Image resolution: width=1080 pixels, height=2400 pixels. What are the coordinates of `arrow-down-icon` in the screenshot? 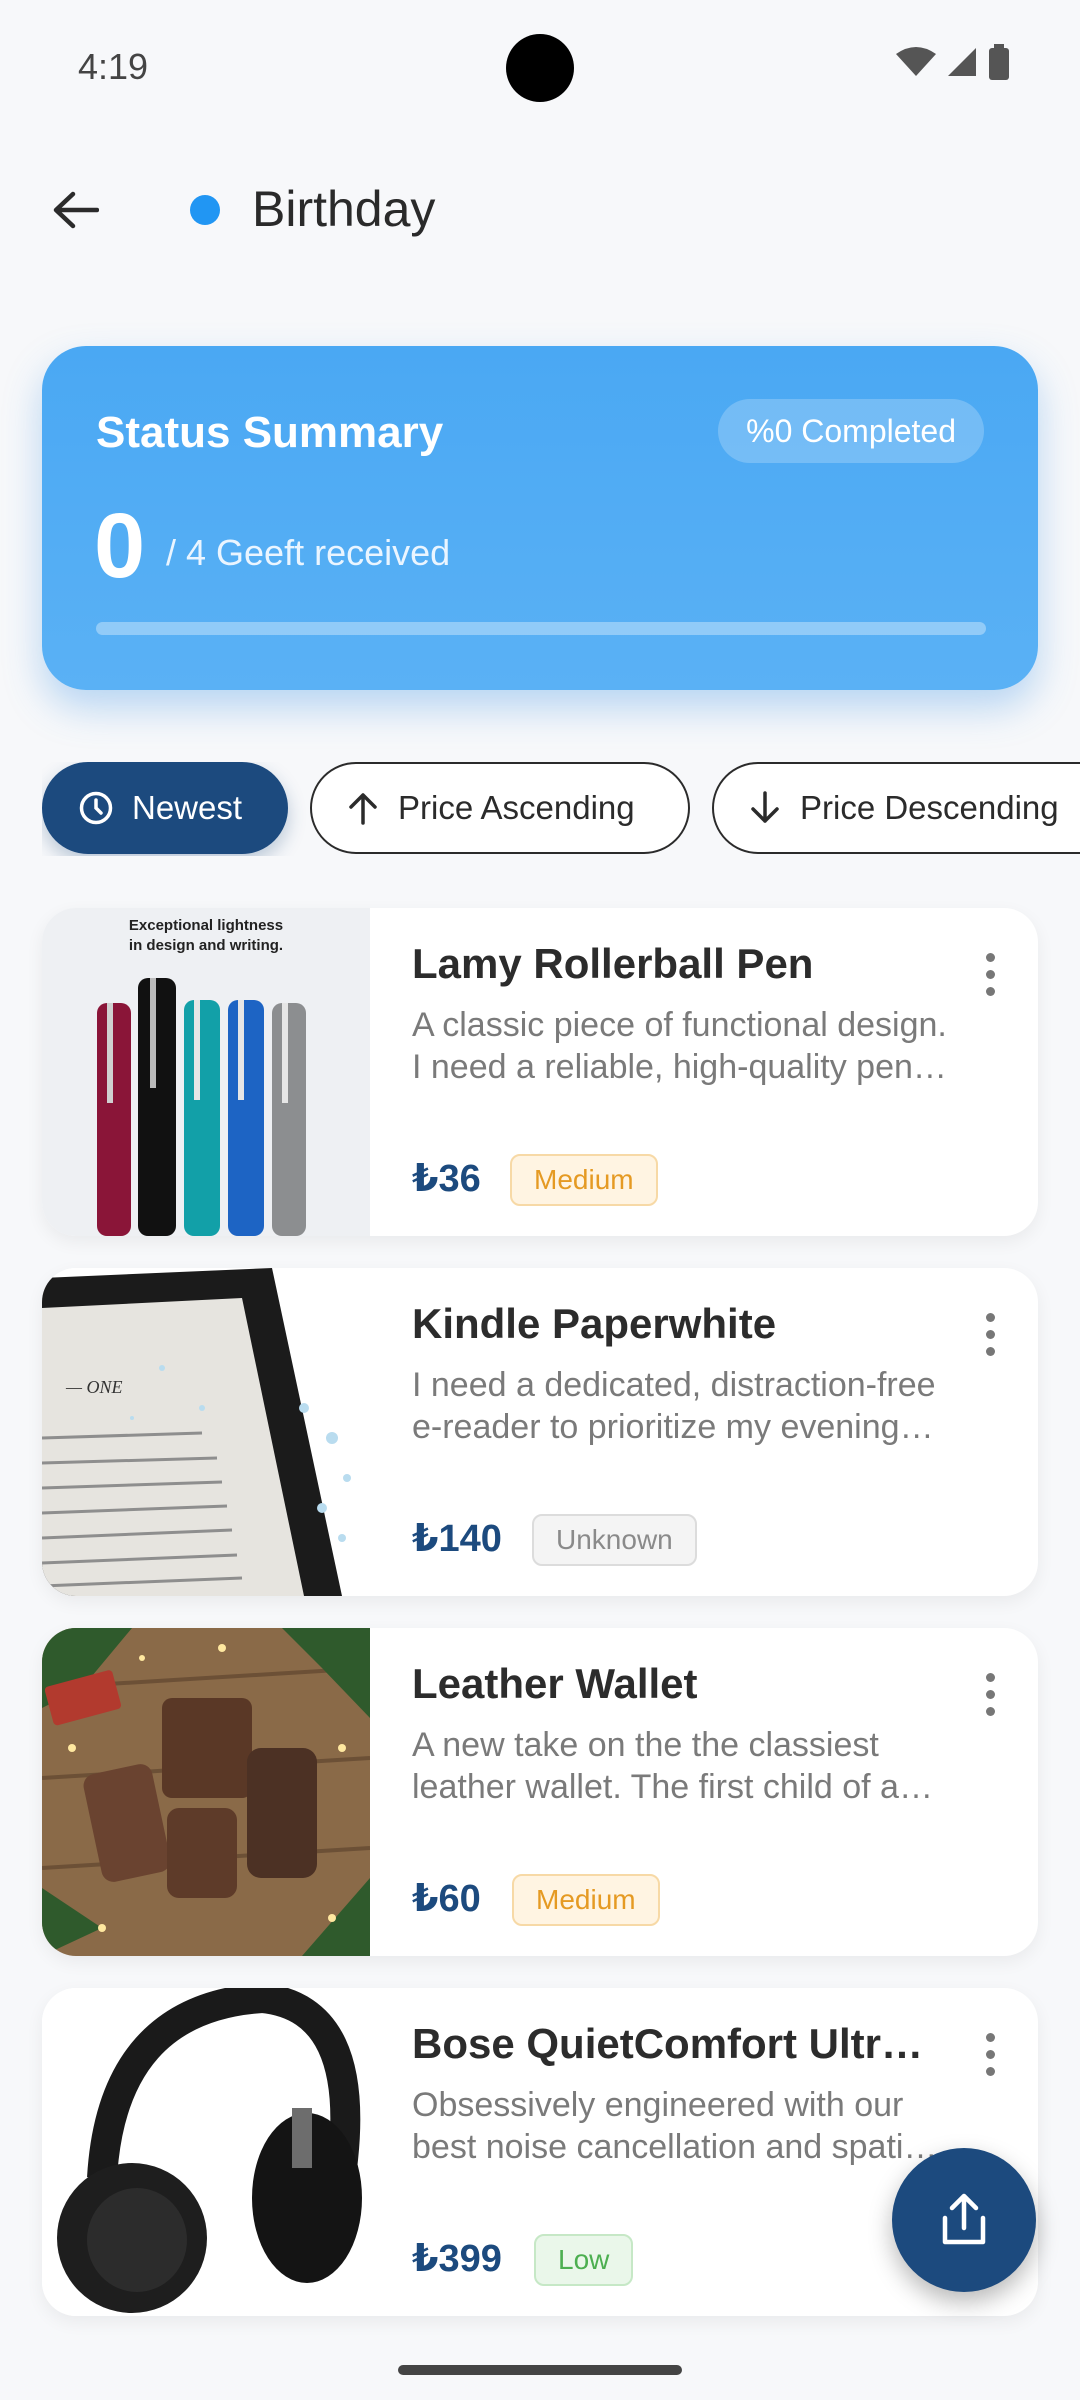 It's located at (765, 807).